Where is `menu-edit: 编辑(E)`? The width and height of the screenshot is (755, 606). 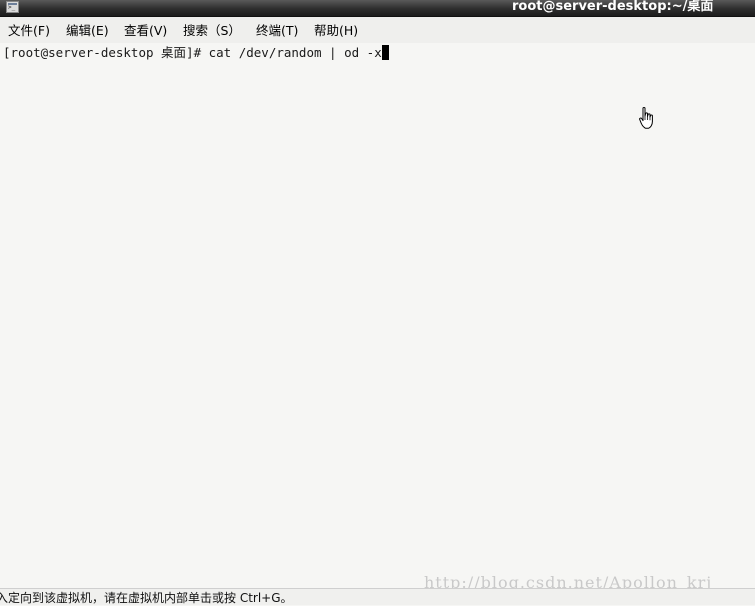
menu-edit: 编辑(E) is located at coordinates (87, 31).